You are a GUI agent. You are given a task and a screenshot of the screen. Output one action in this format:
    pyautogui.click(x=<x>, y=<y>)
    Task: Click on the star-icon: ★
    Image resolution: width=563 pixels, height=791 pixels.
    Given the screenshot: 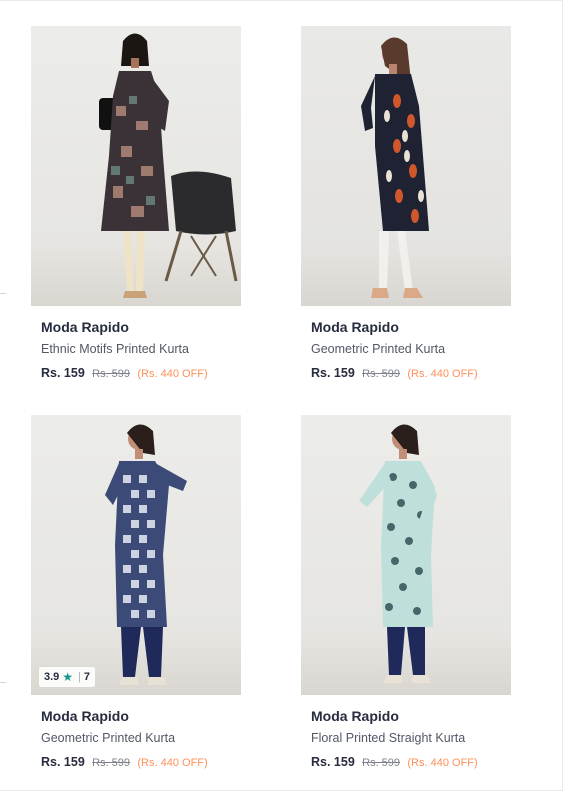 What is the action you would take?
    pyautogui.click(x=68, y=677)
    